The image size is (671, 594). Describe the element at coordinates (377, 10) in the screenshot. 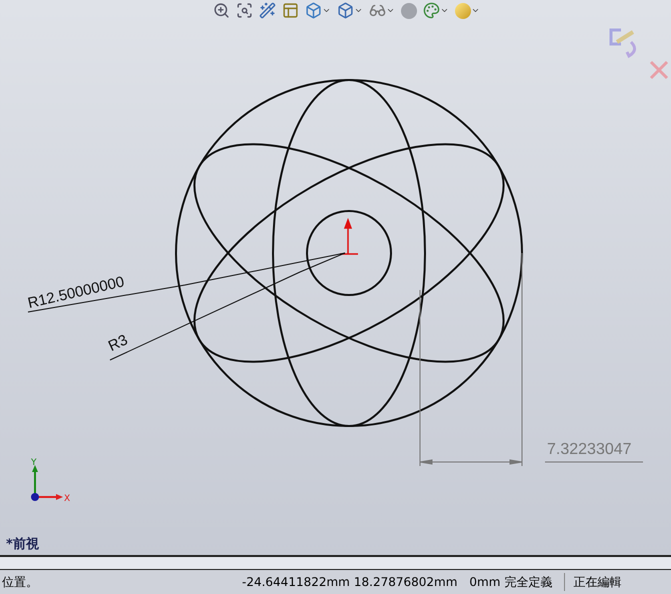

I see `glasses-icon` at that location.